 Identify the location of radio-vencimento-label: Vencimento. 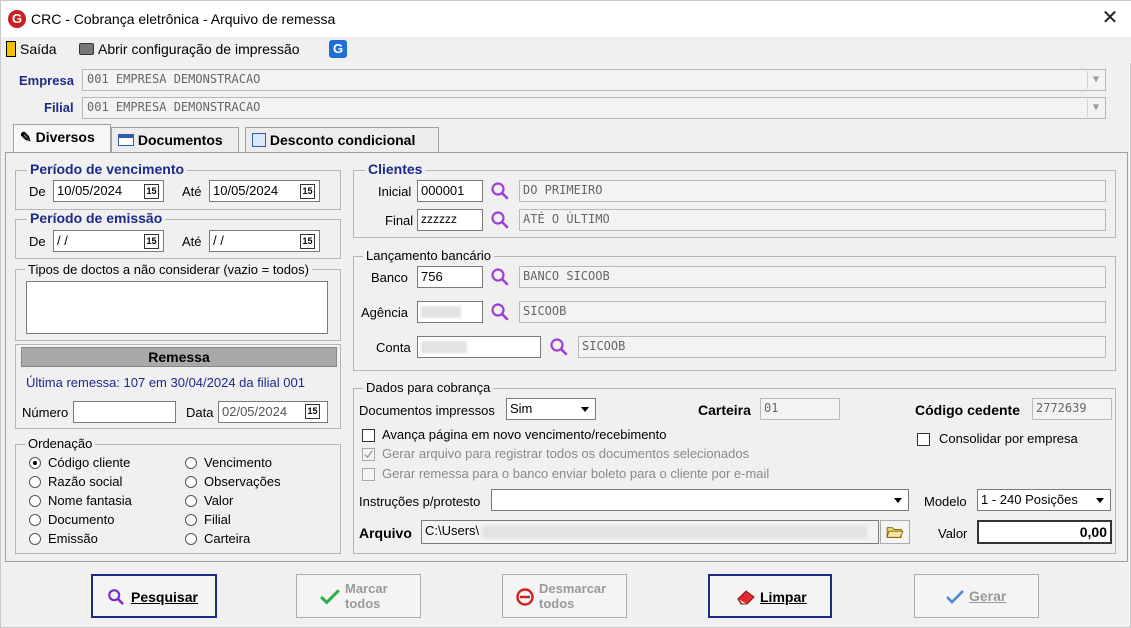
(238, 462).